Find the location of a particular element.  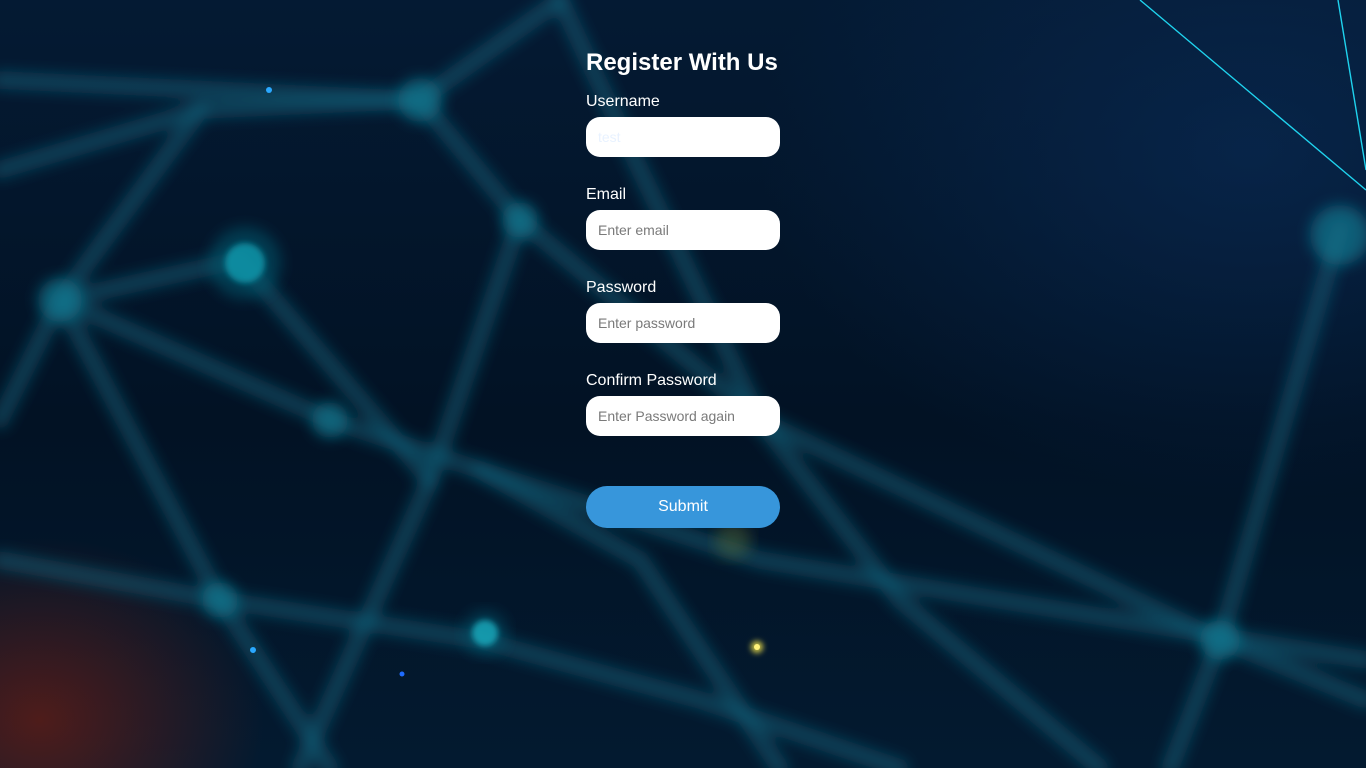

email-label: Email is located at coordinates (606, 194).